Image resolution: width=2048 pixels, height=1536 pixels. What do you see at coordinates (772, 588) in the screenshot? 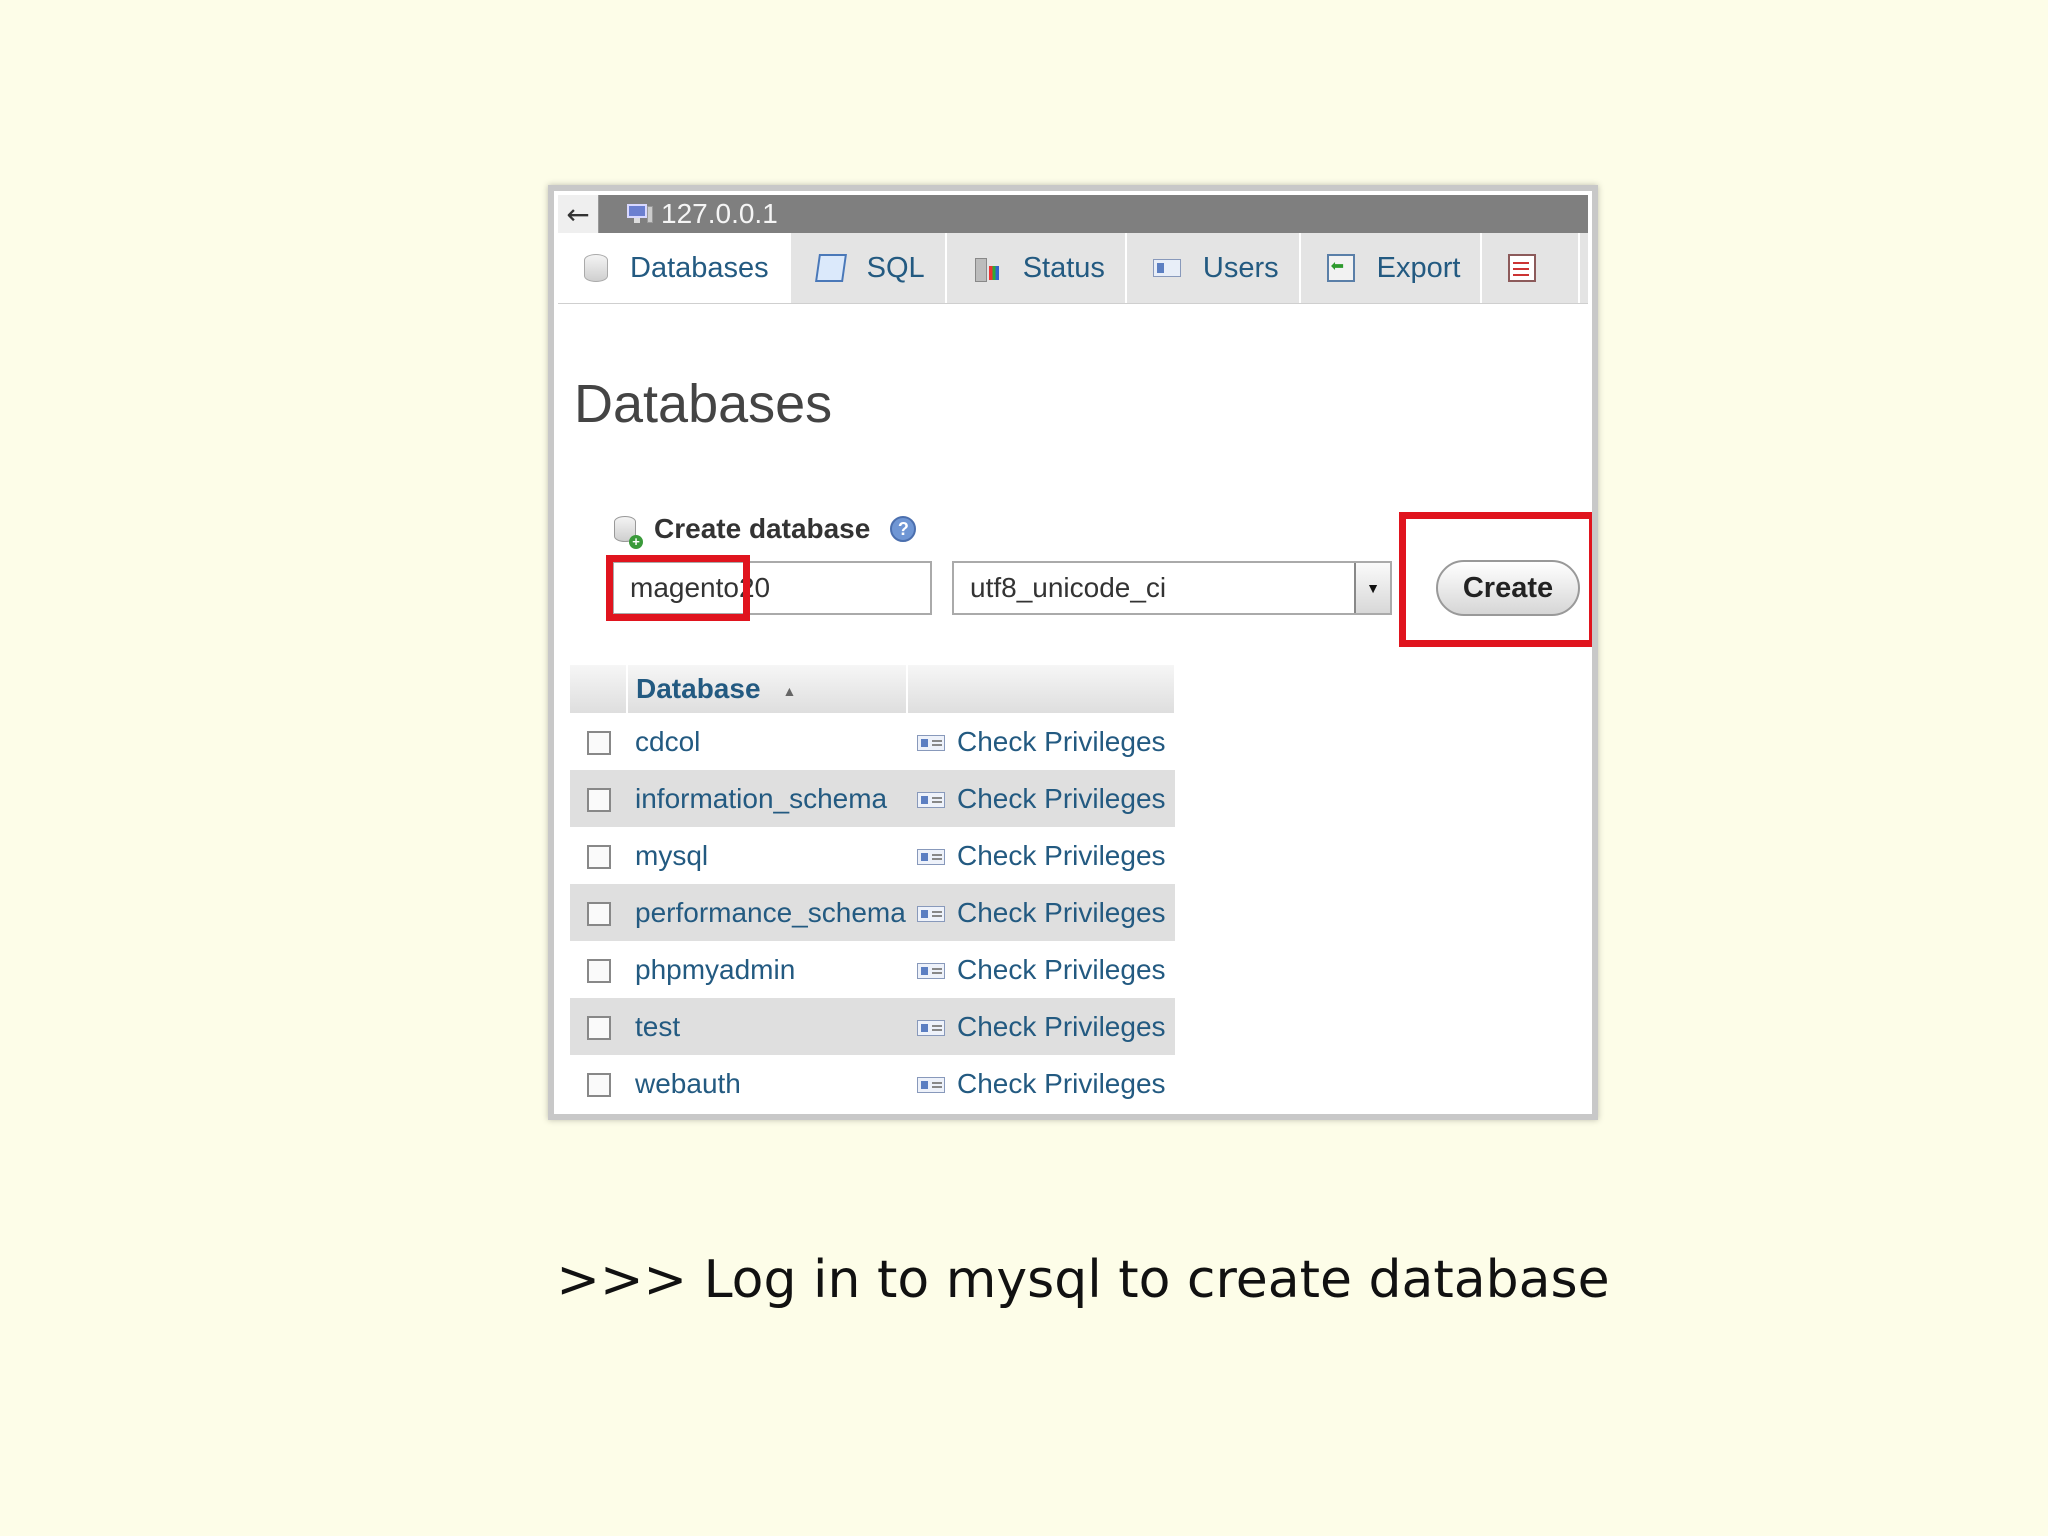
I see `database-name-input` at bounding box center [772, 588].